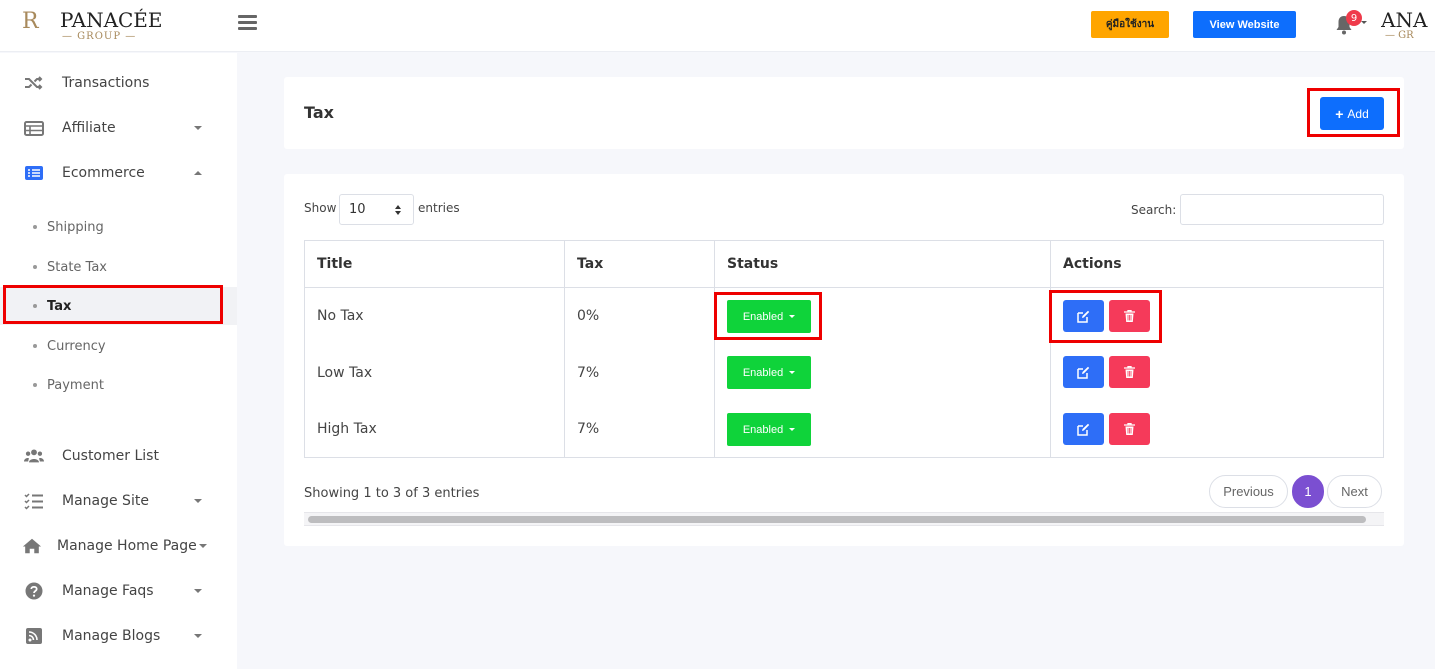  What do you see at coordinates (1358, 113) in the screenshot?
I see `add-button-label: Add` at bounding box center [1358, 113].